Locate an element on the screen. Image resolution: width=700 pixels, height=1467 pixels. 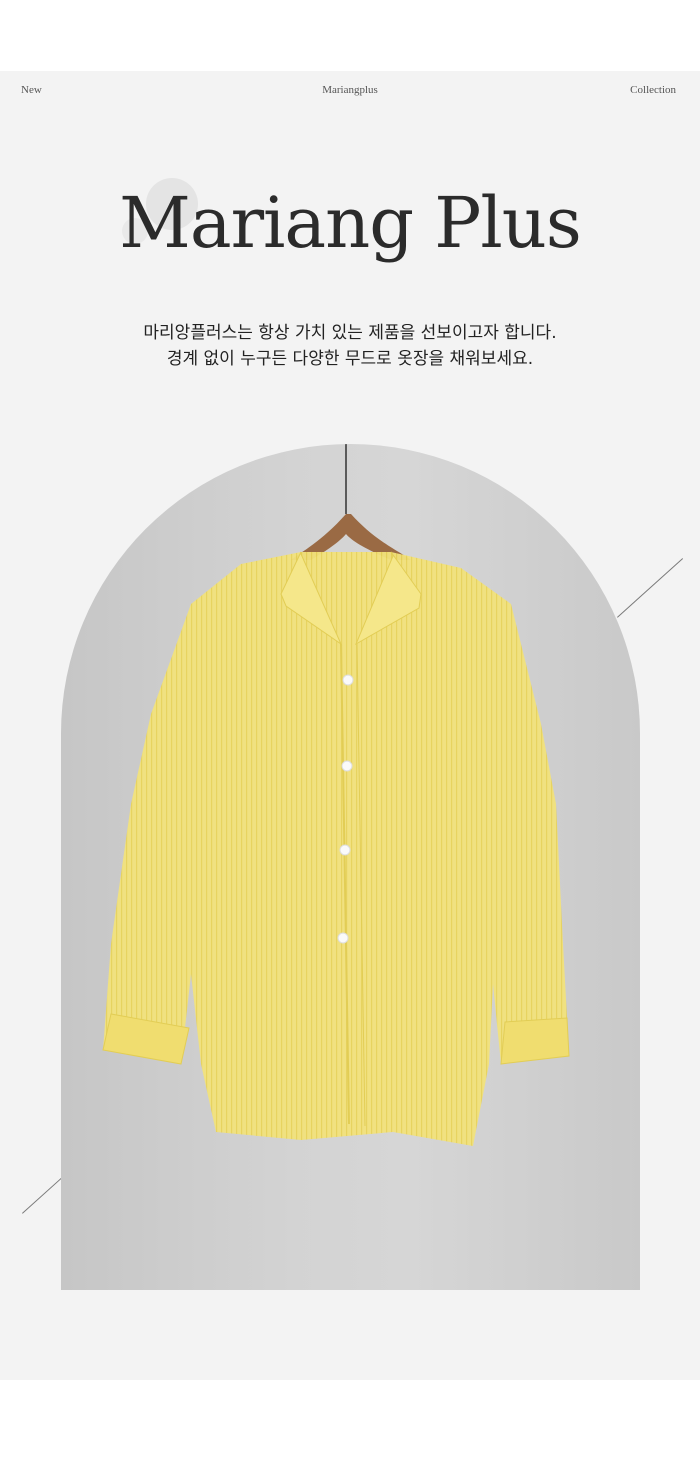
hanger-wire is located at coordinates (346, 479).